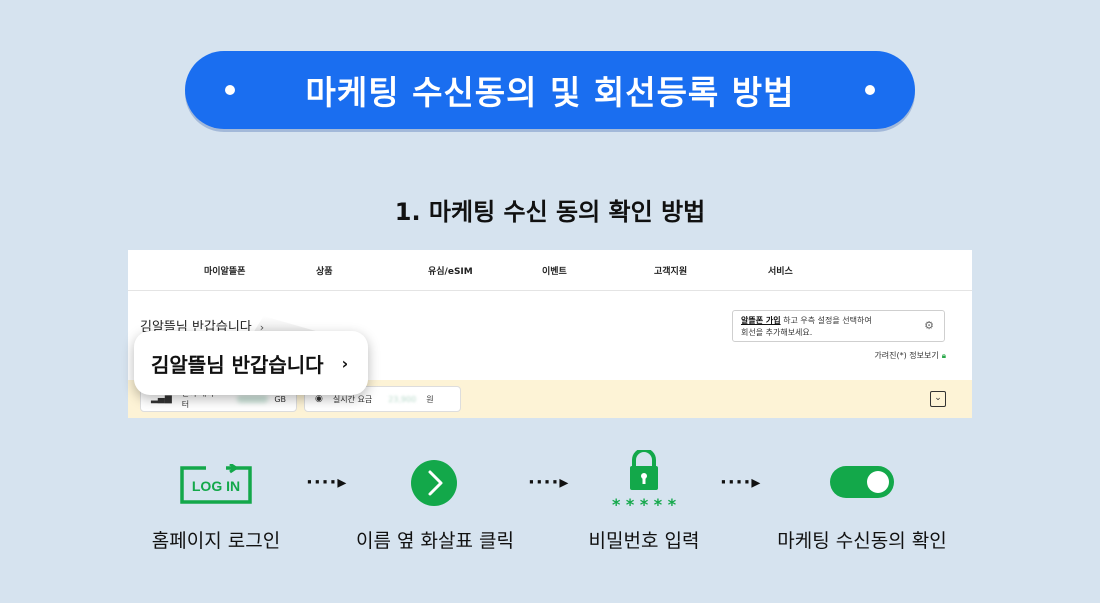  I want to click on fee-value-blurred: 23,900, so click(402, 399).